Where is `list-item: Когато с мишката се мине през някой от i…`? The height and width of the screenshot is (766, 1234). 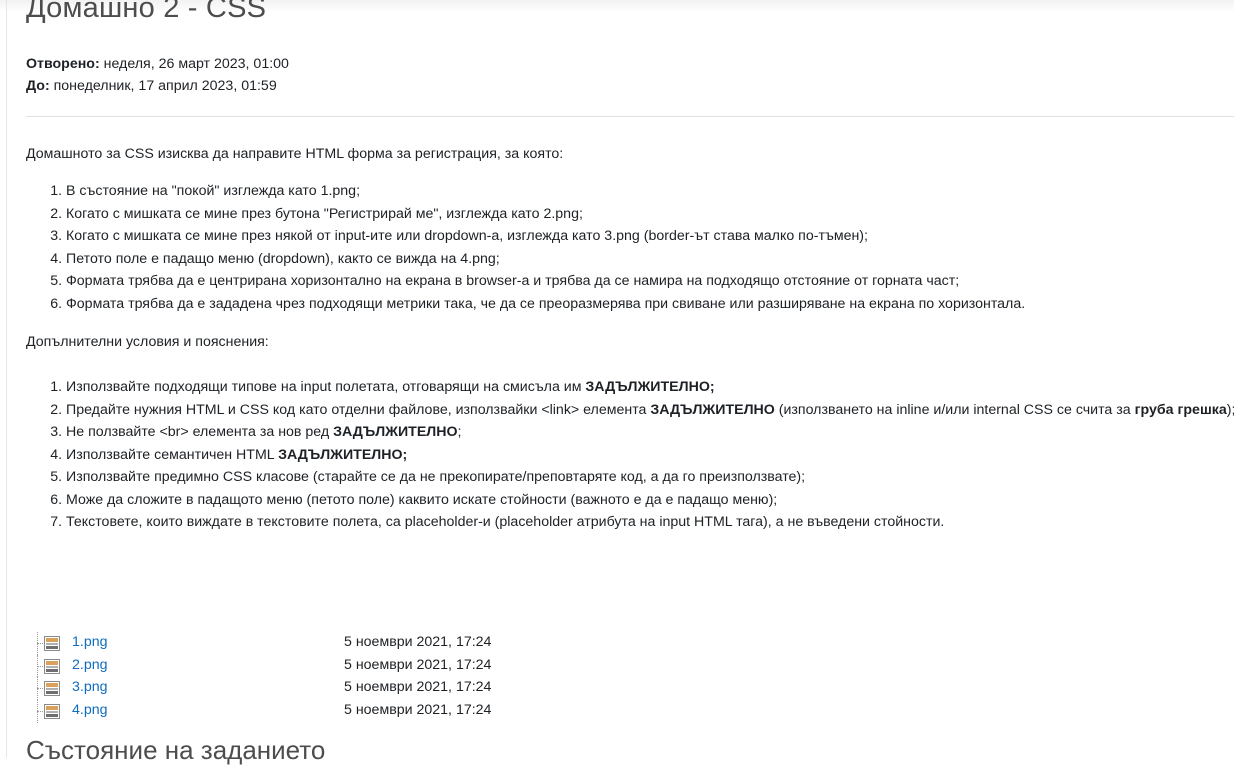 list-item: Когато с мишката се мине през някой от i… is located at coordinates (650, 236).